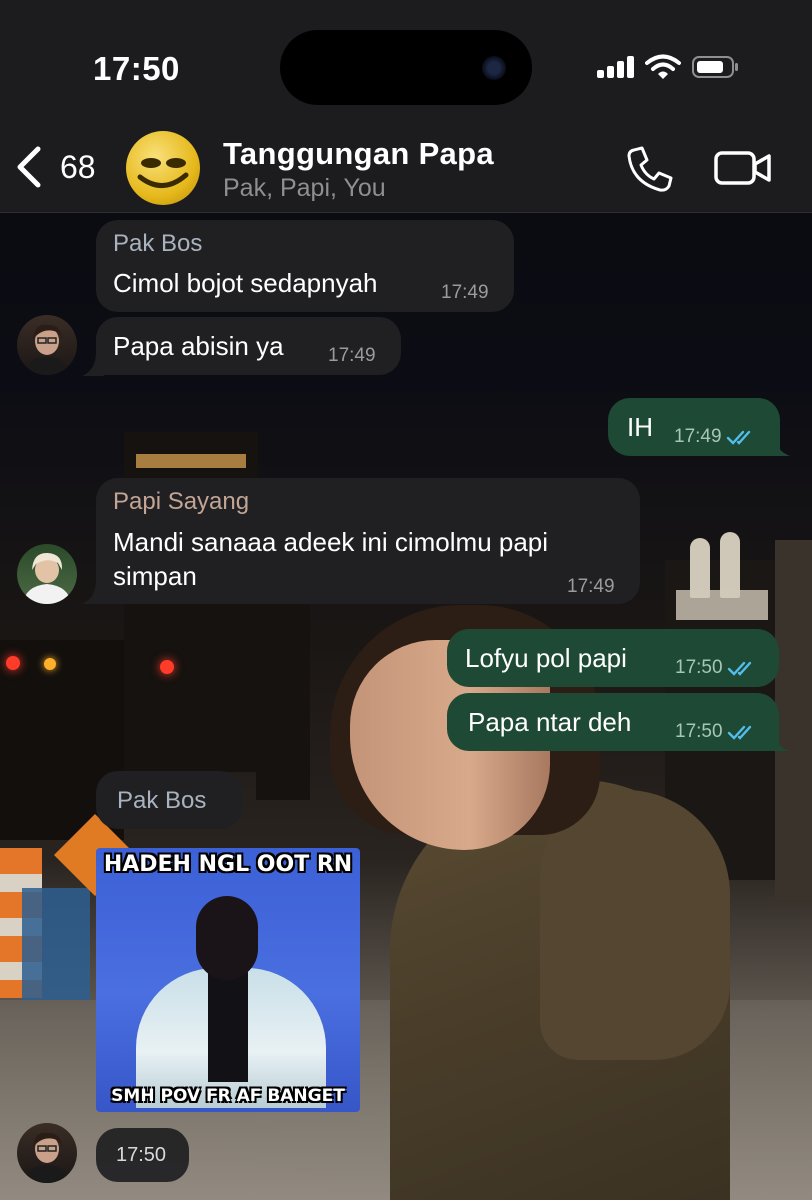 The image size is (812, 1200). Describe the element at coordinates (715, 67) in the screenshot. I see `battery-icon` at that location.